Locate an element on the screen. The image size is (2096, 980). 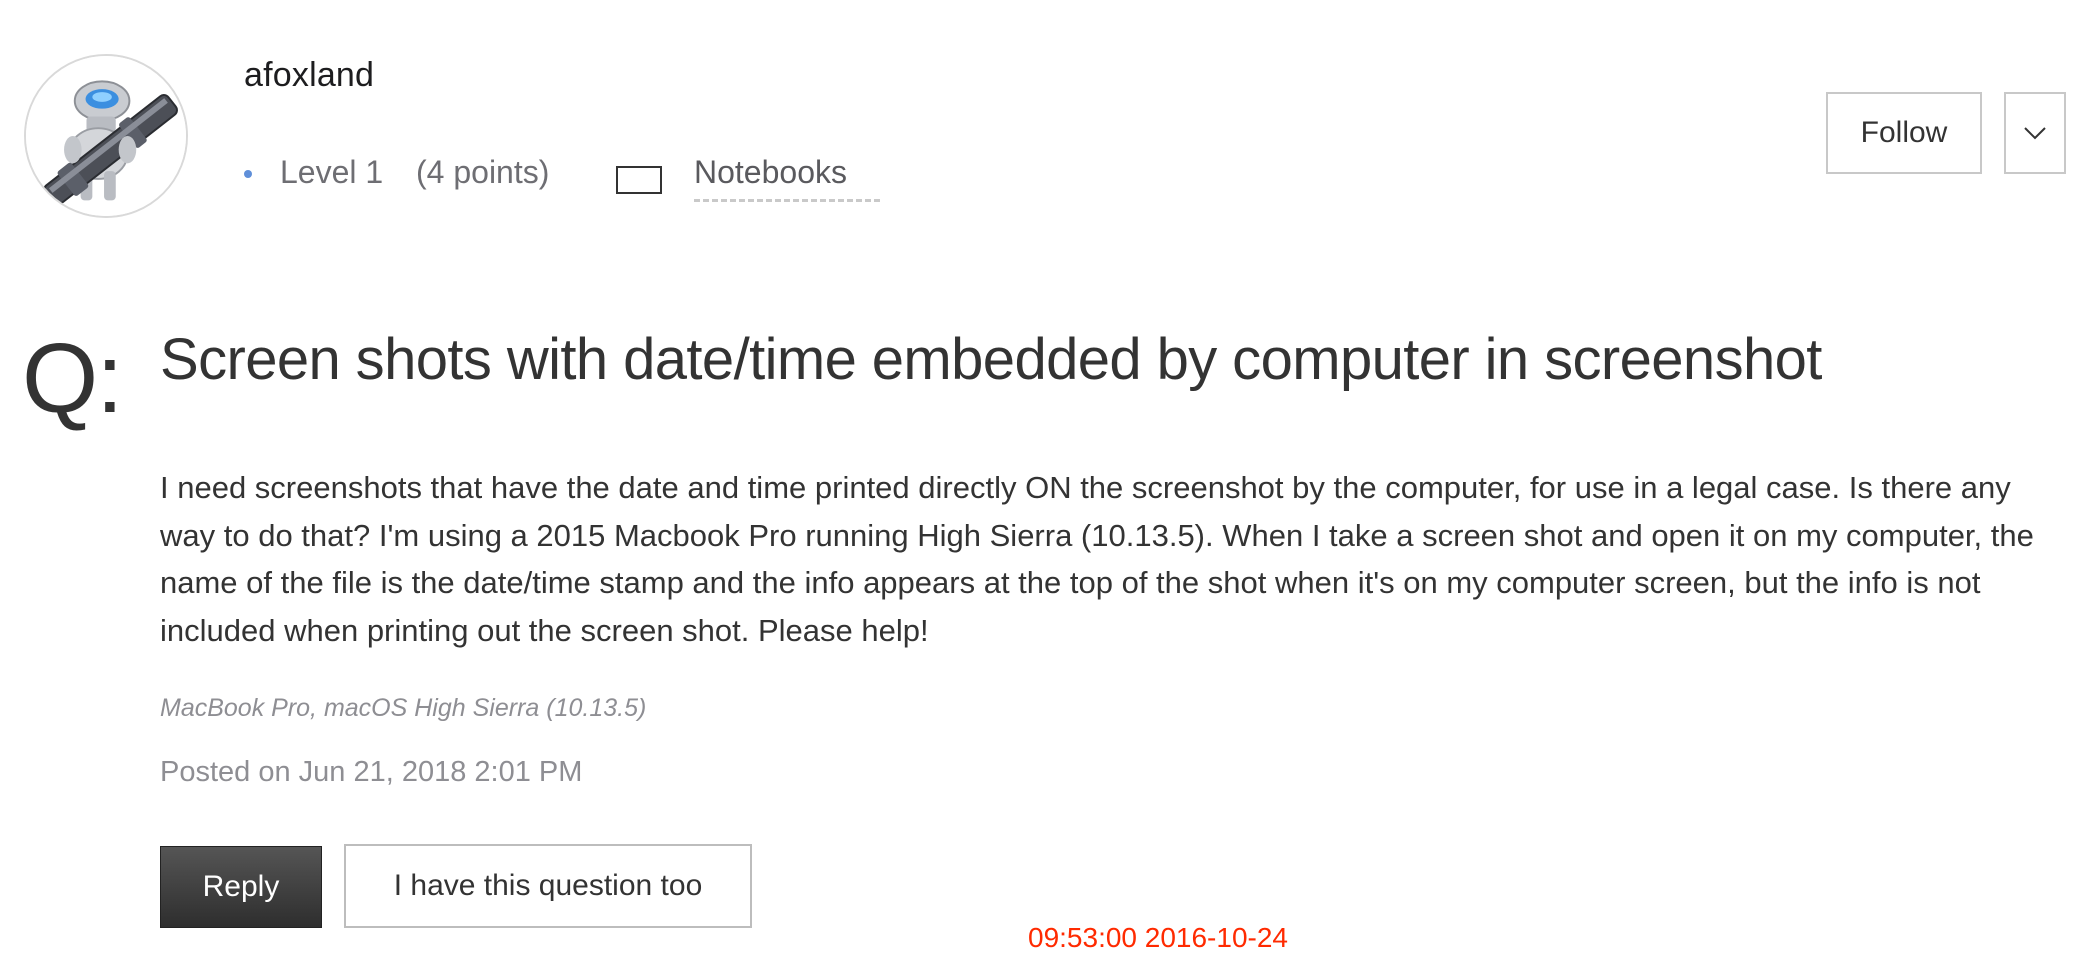
question-prefix: Q: is located at coordinates (72, 378).